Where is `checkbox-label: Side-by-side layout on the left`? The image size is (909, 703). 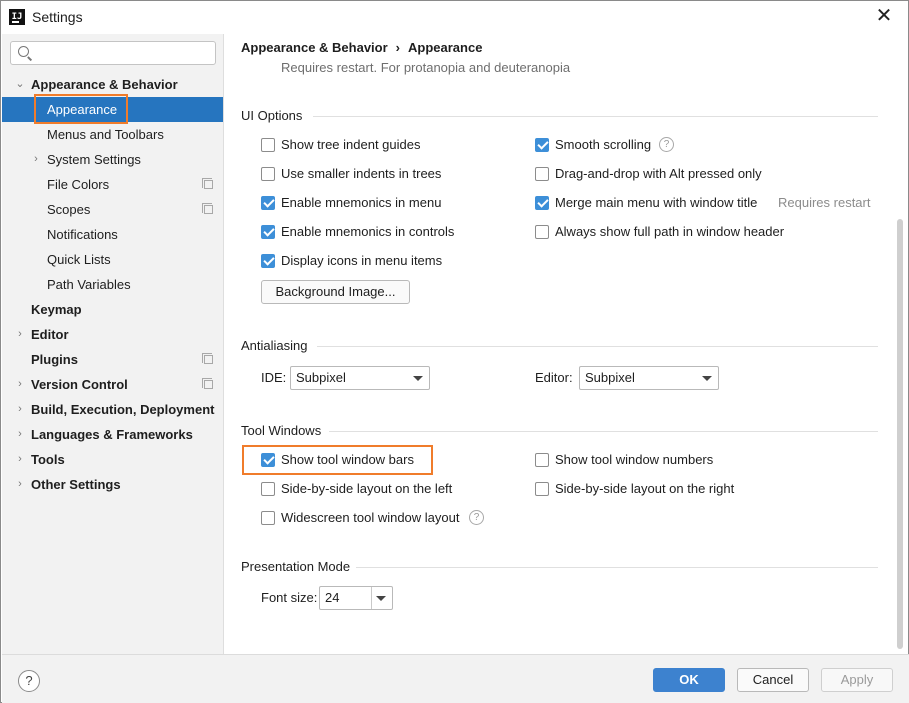 checkbox-label: Side-by-side layout on the left is located at coordinates (367, 488).